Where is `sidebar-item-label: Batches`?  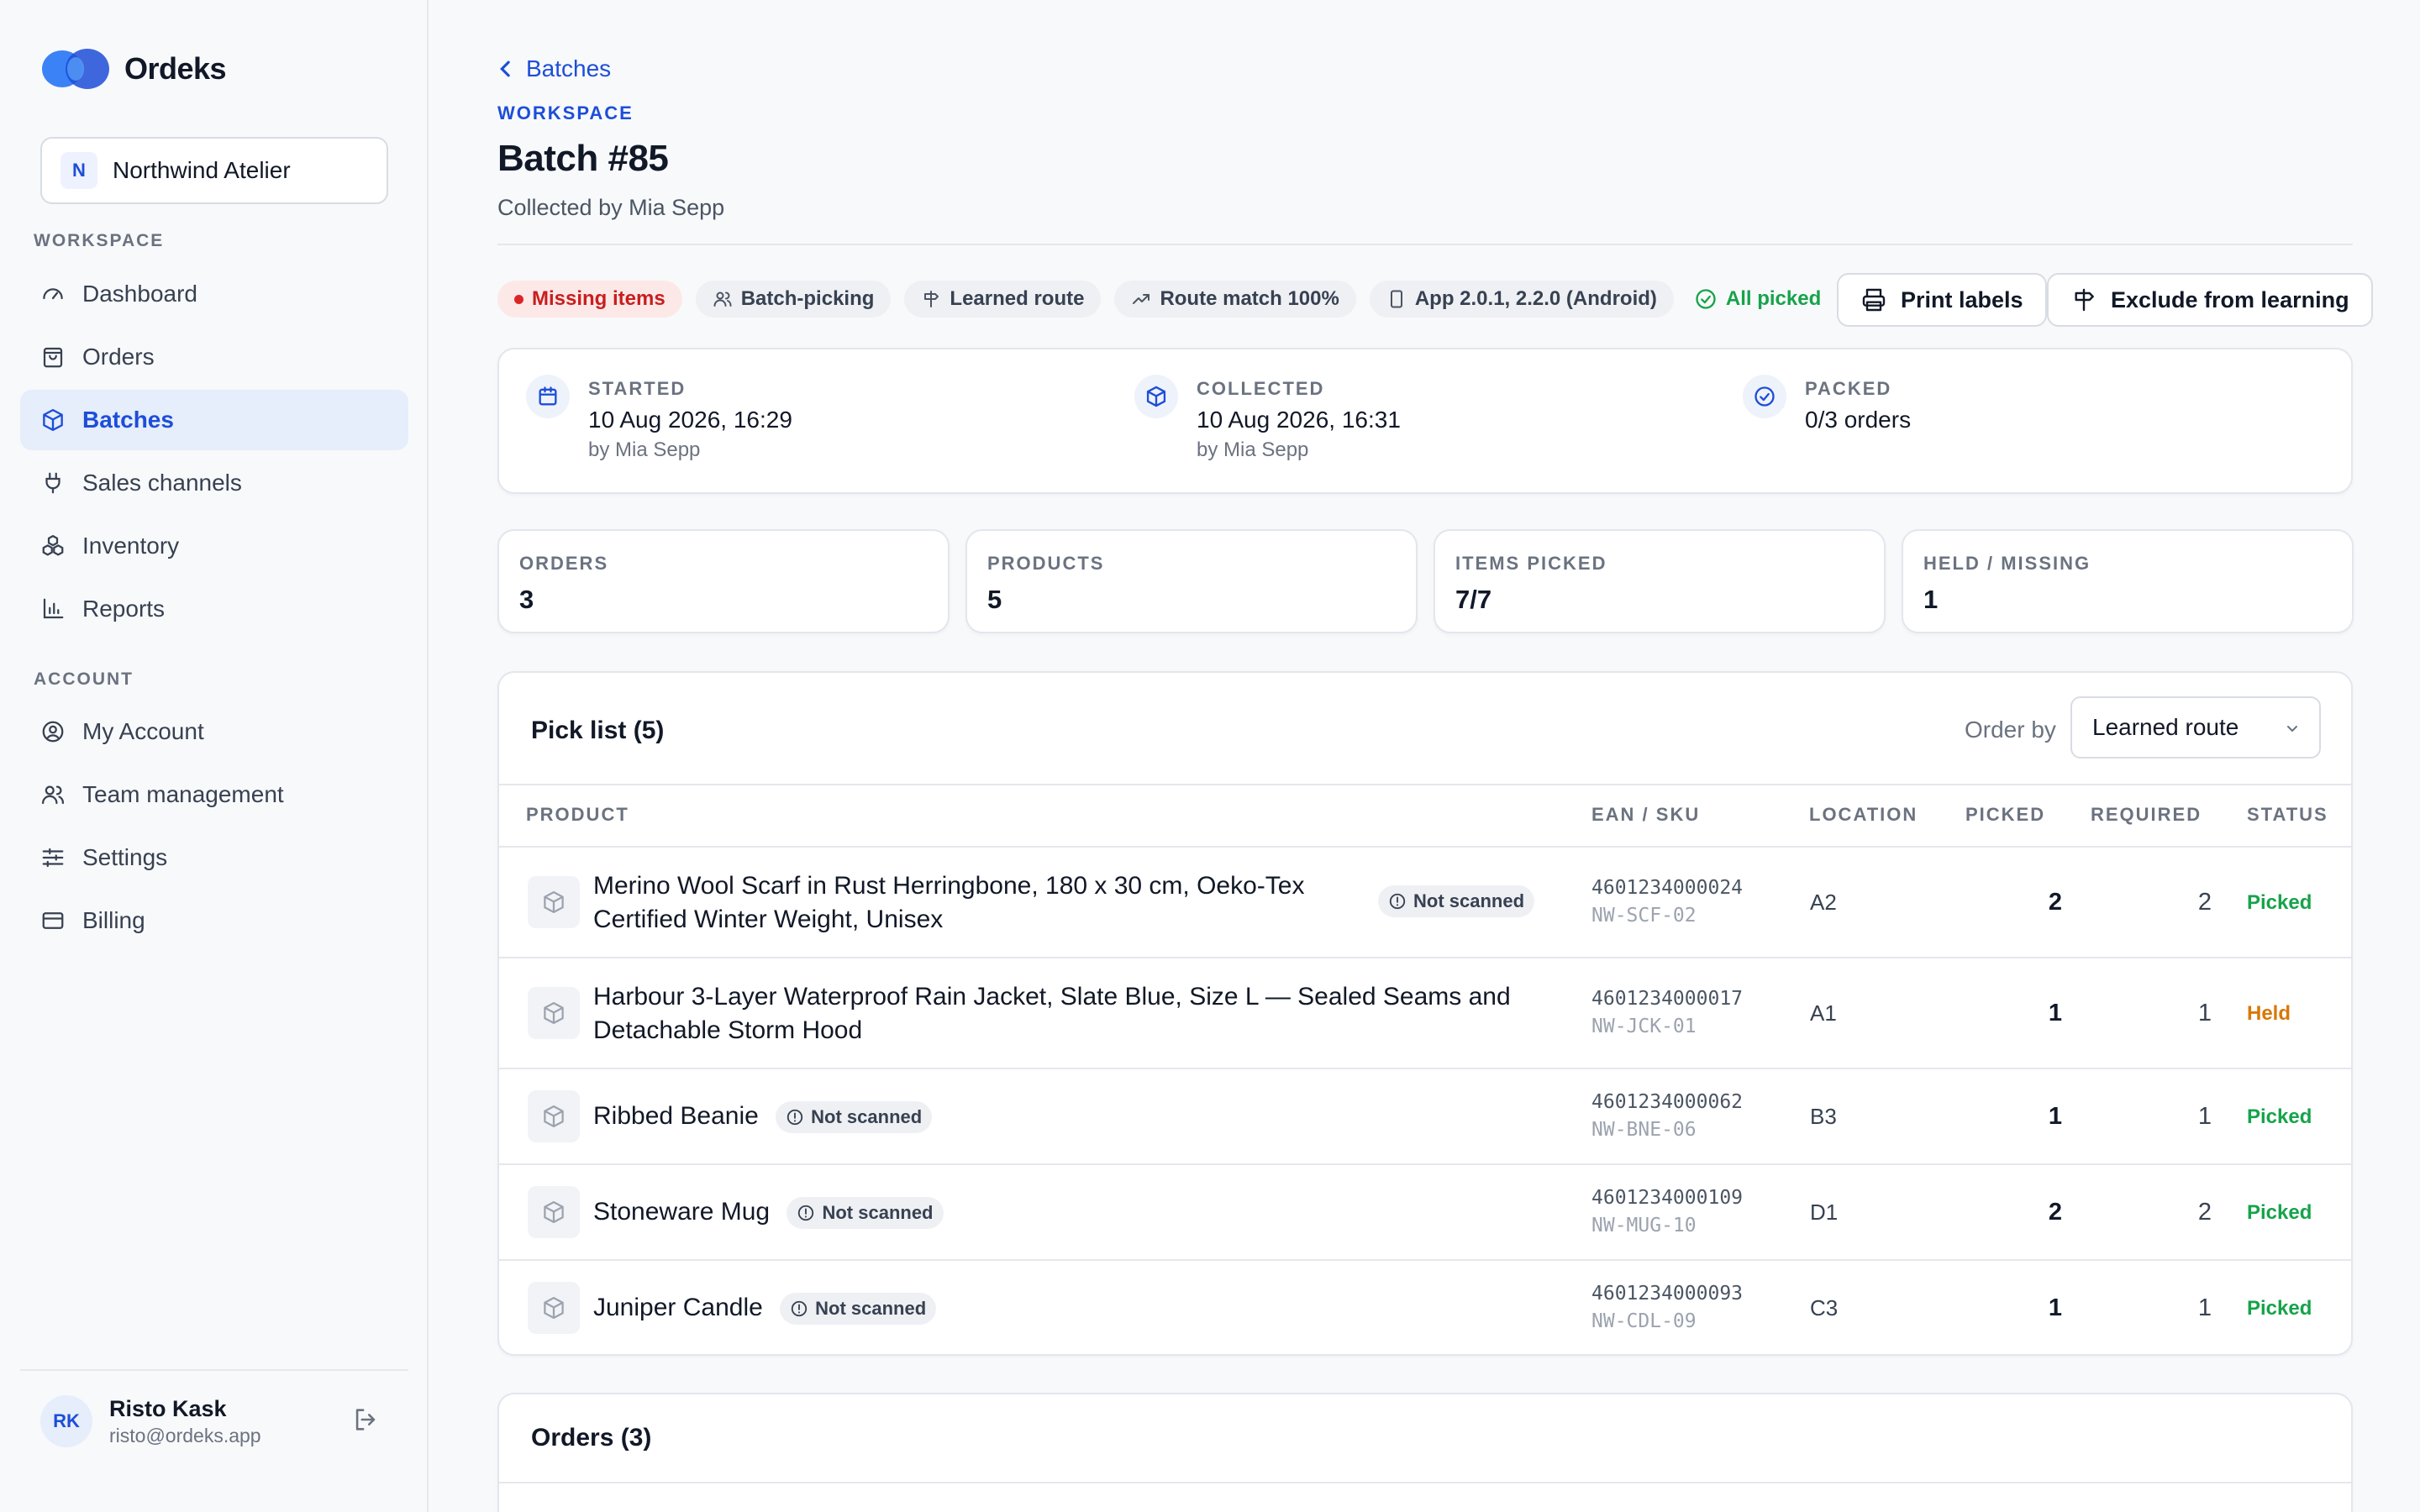
sidebar-item-label: Batches is located at coordinates (128, 420).